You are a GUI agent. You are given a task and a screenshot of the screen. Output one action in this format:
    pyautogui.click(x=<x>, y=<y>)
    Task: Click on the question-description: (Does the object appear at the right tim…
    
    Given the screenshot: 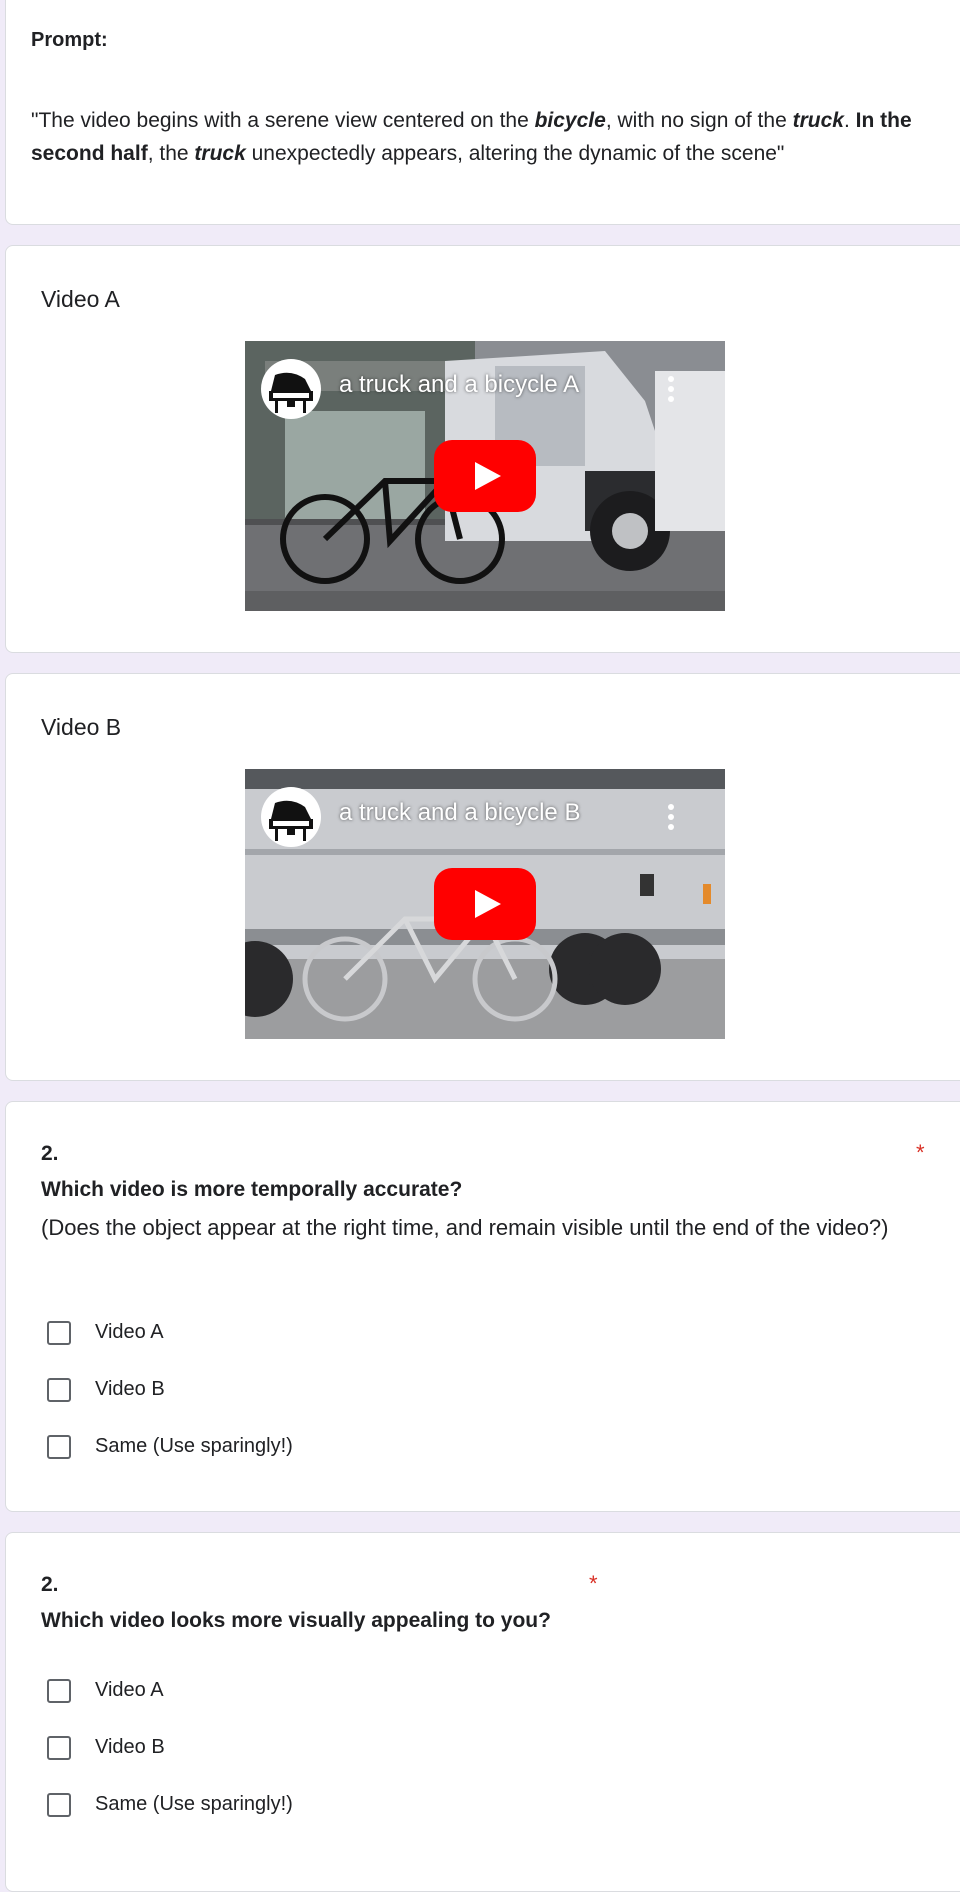 What is the action you would take?
    pyautogui.click(x=465, y=1227)
    